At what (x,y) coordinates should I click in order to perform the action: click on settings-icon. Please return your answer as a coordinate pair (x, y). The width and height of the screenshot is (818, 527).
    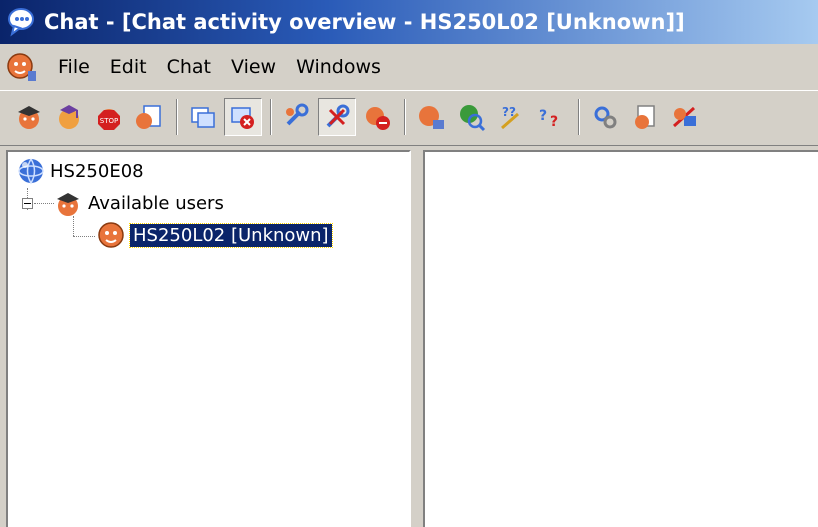
    Looking at the image, I should click on (605, 117).